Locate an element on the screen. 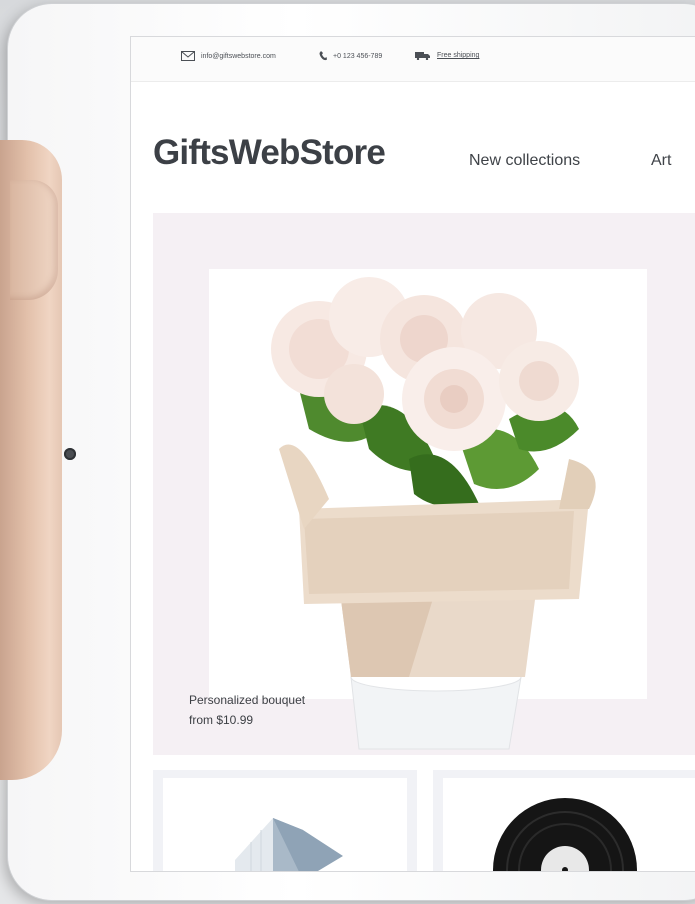 This screenshot has height=904, width=695. email-contact: info@giftswebstore.com is located at coordinates (228, 56).